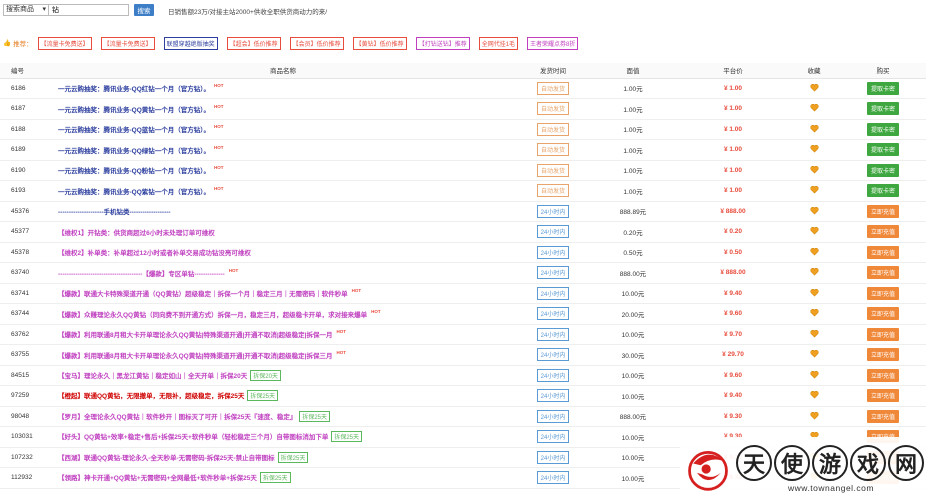  Describe the element at coordinates (498, 43) in the screenshot. I see `recommend-tag-link: 全网代挂1毛` at that location.